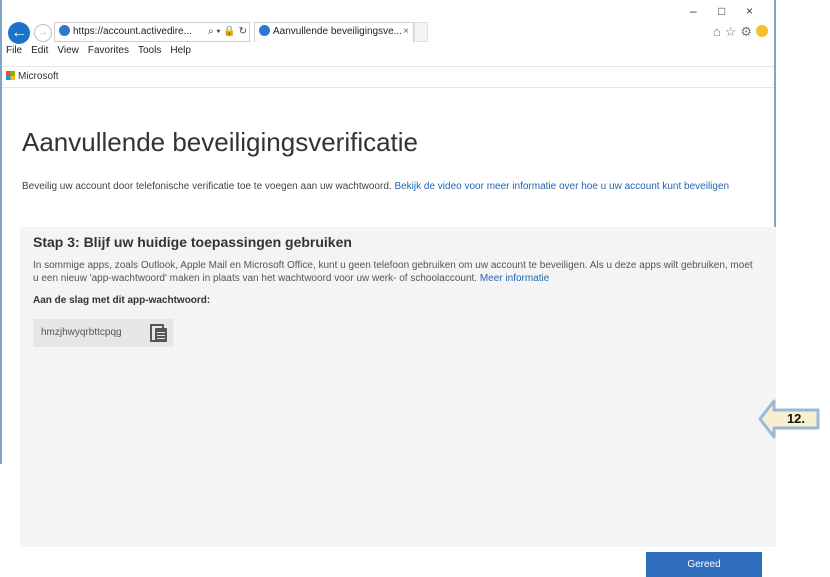 This screenshot has width=830, height=577. Describe the element at coordinates (749, 11) in the screenshot. I see `close-button: ×` at that location.